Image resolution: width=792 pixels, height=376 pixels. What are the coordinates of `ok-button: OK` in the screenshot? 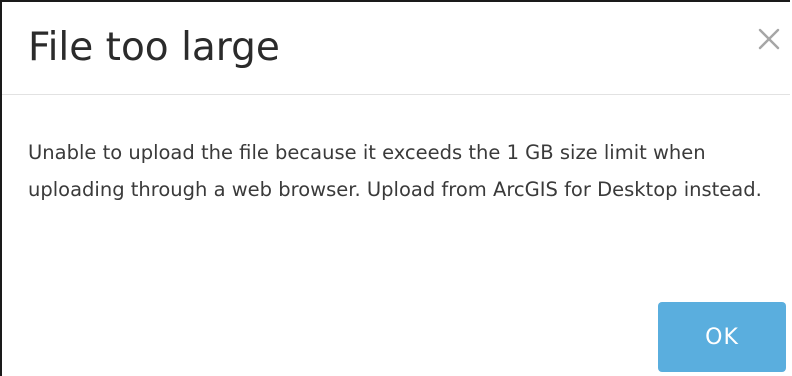 It's located at (722, 337).